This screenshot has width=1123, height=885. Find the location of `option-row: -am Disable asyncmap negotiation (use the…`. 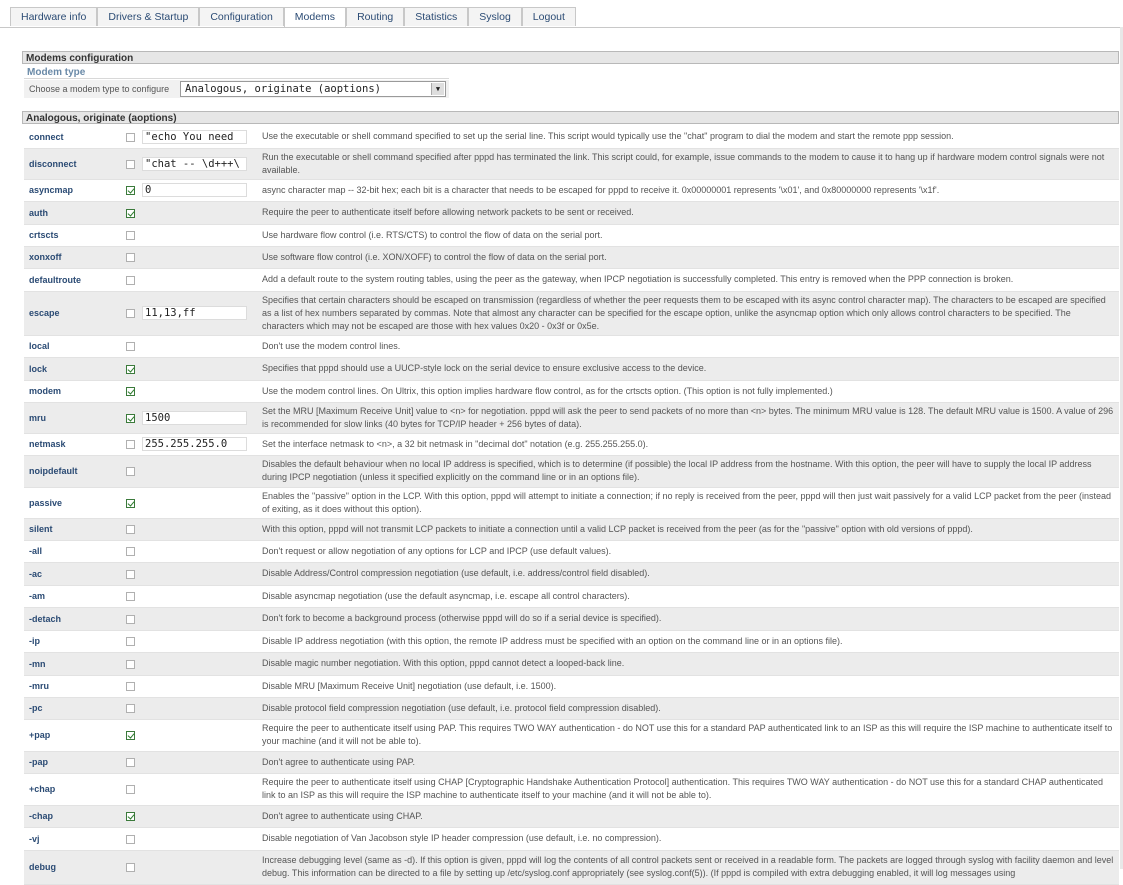

option-row: -am Disable asyncmap negotiation (use the… is located at coordinates (571, 596).